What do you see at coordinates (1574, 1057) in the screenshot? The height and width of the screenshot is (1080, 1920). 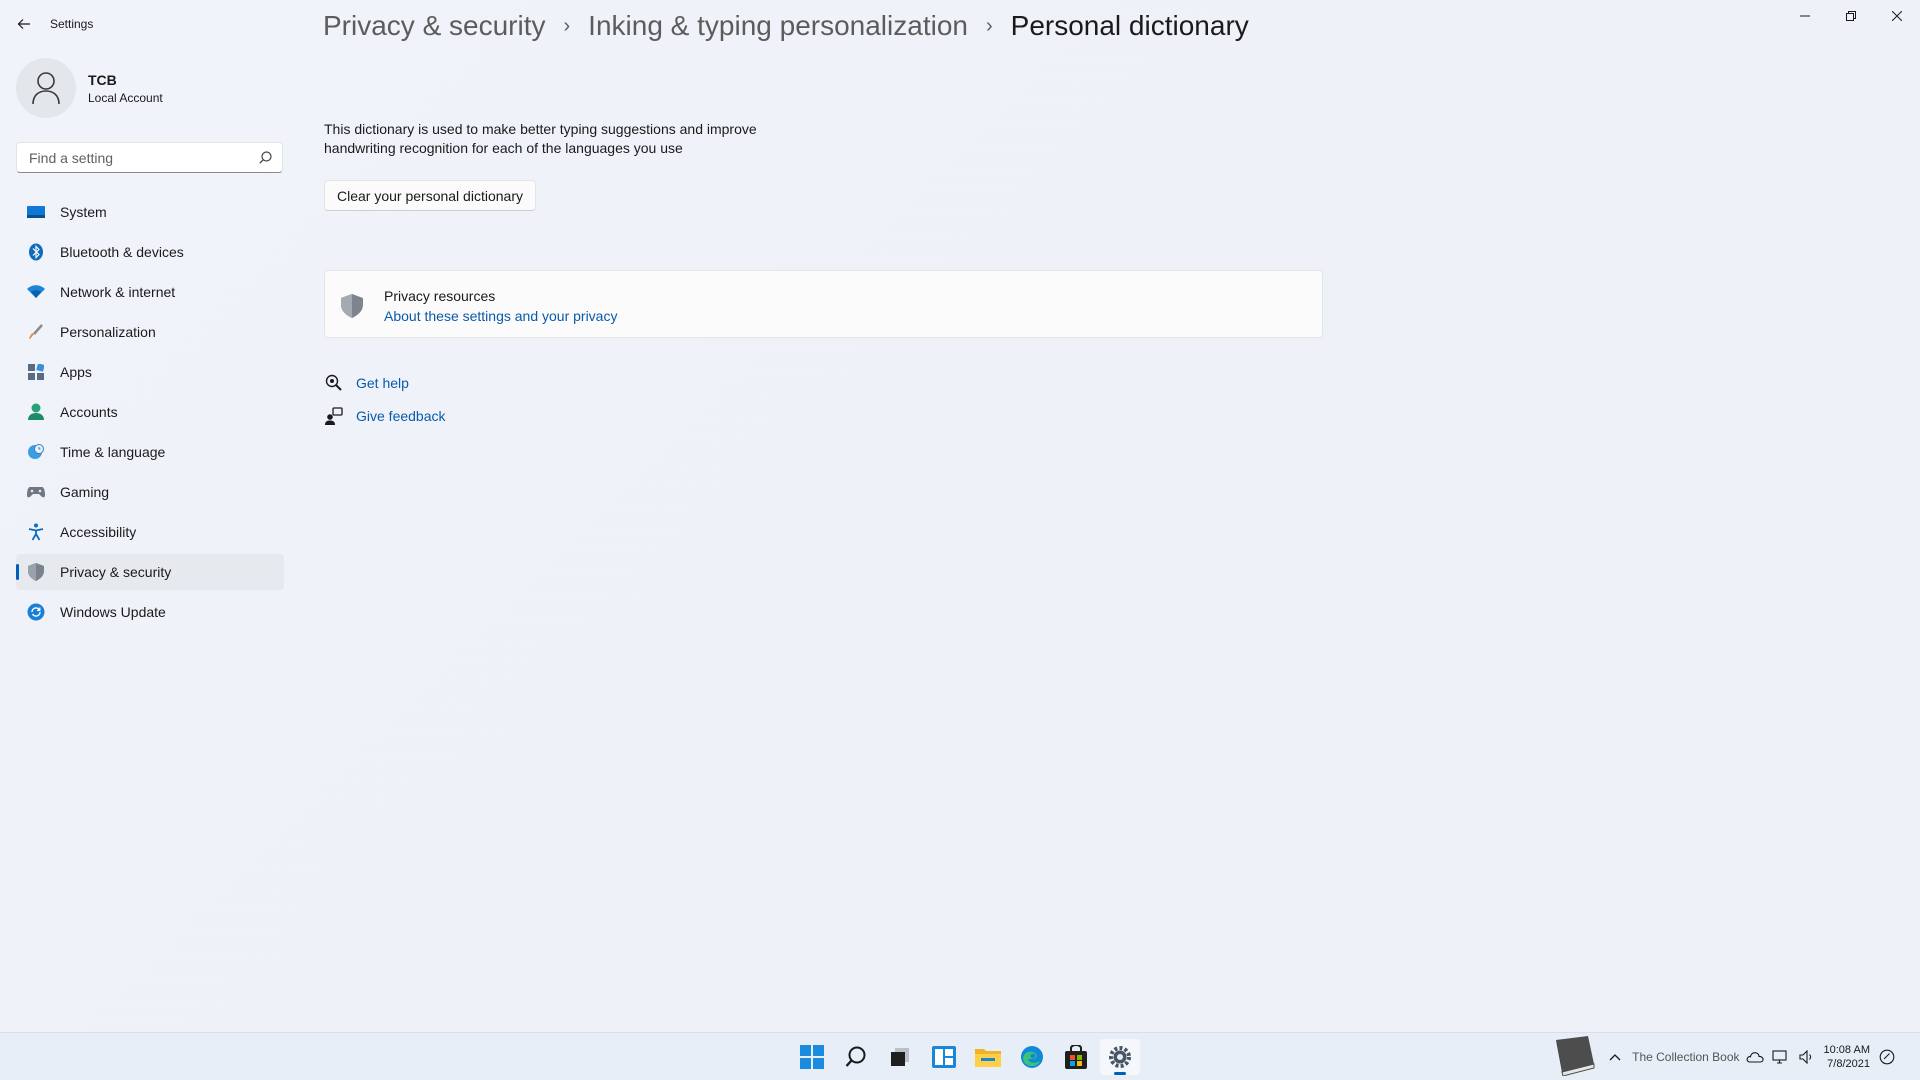 I see `book-overlay-icon` at bounding box center [1574, 1057].